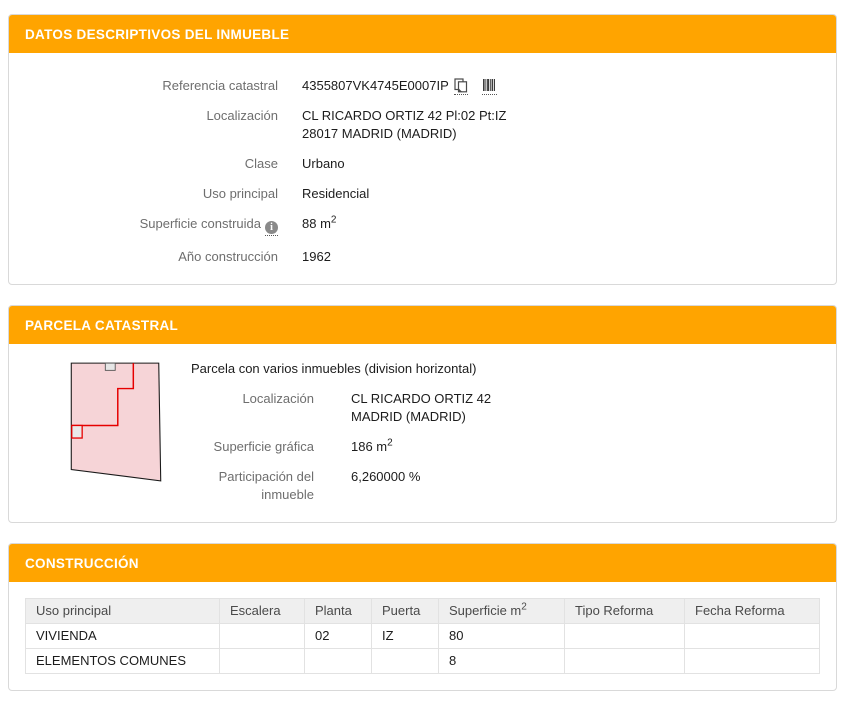 This screenshot has width=845, height=704. I want to click on col-puerta: Puerta, so click(405, 611).